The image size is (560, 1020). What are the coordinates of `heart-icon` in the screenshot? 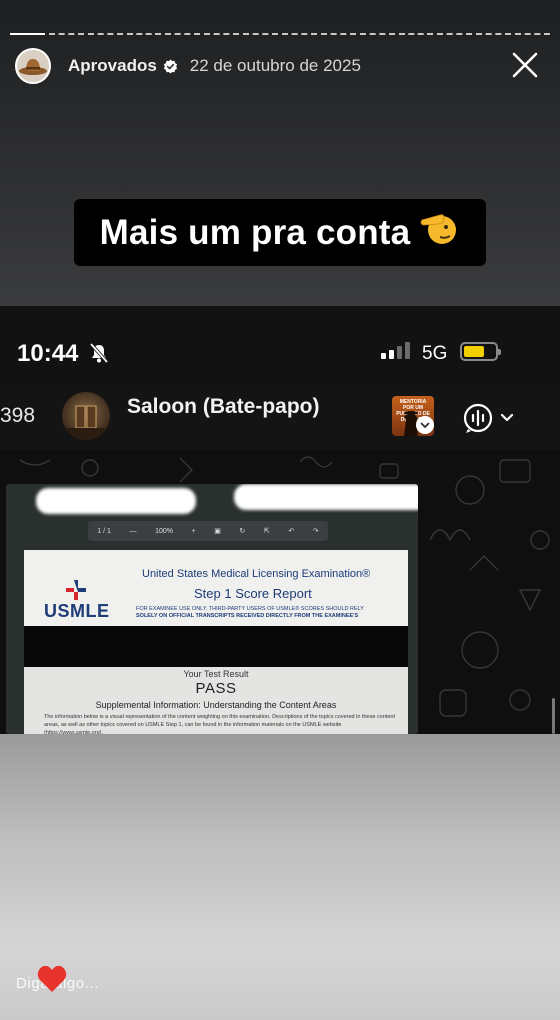 It's located at (52, 979).